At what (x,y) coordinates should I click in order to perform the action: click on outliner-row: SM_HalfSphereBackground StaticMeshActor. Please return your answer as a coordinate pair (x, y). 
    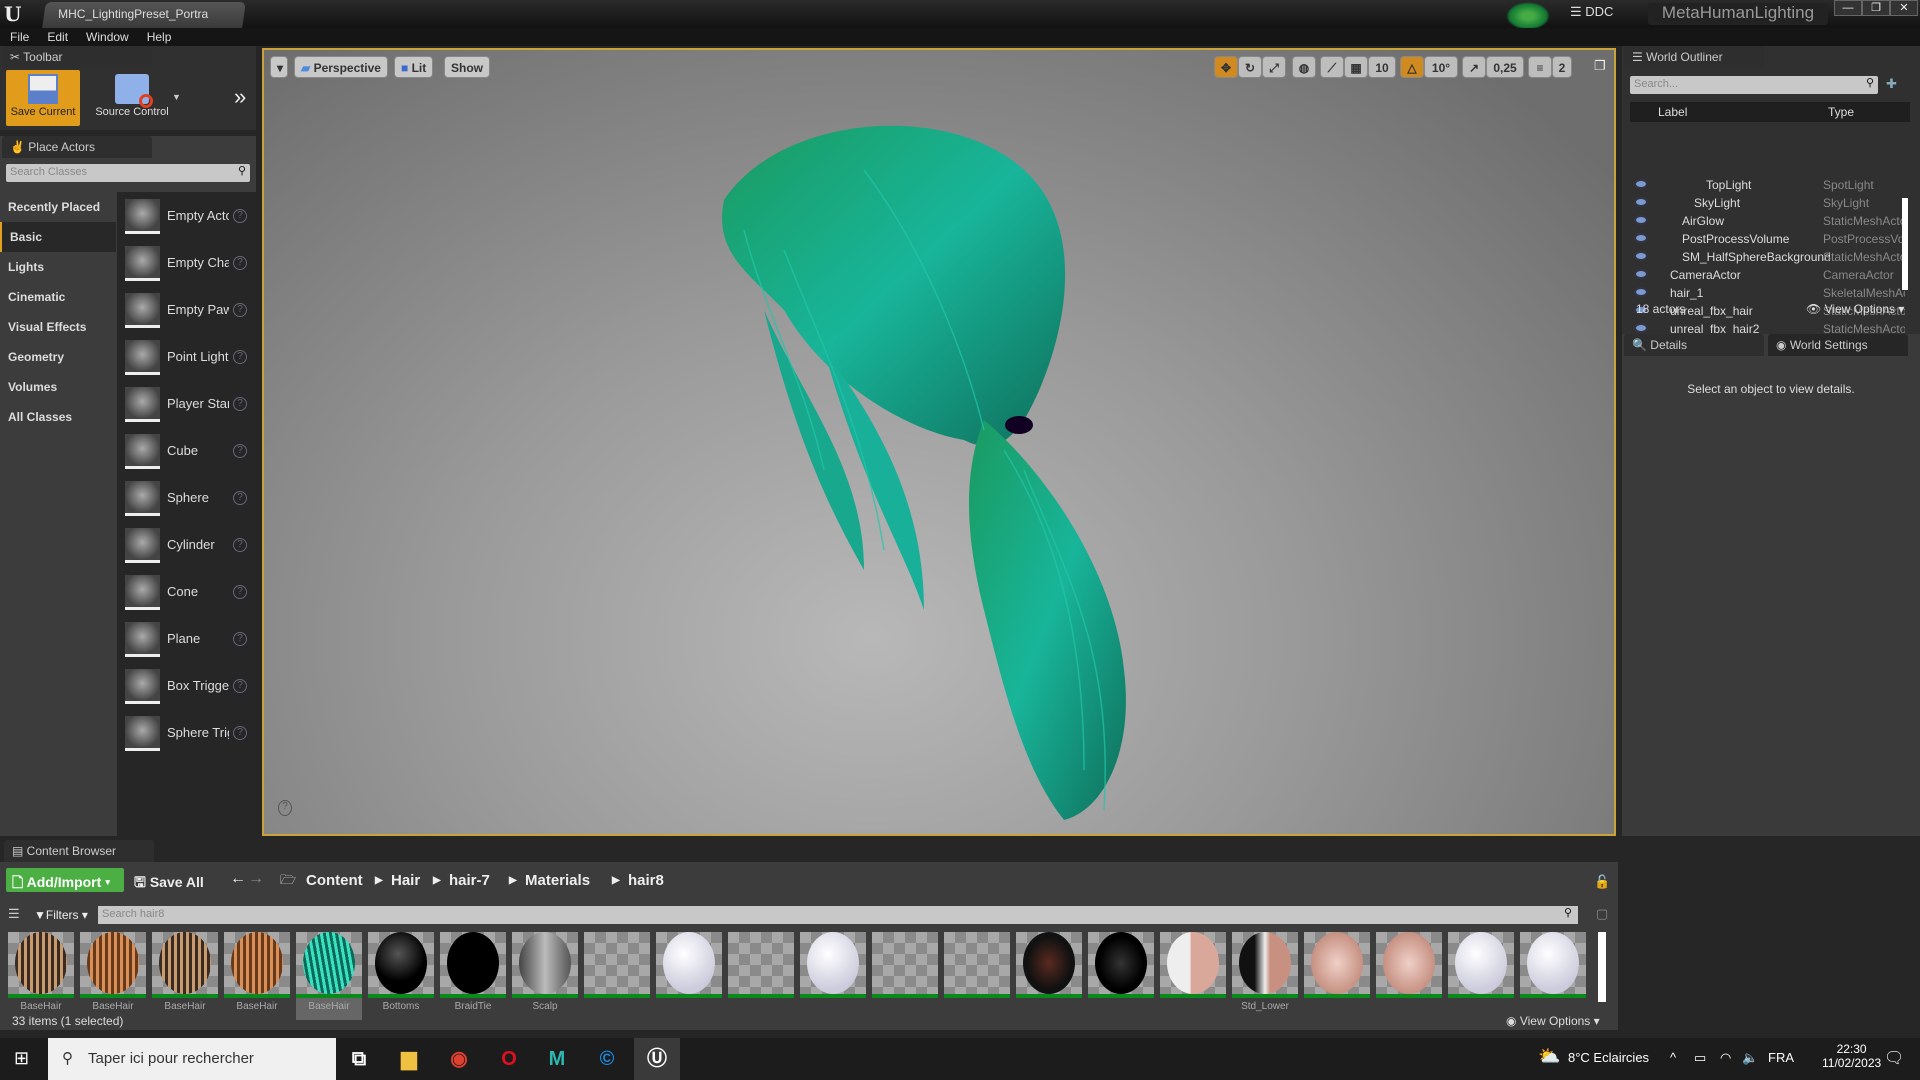
    Looking at the image, I should click on (1770, 257).